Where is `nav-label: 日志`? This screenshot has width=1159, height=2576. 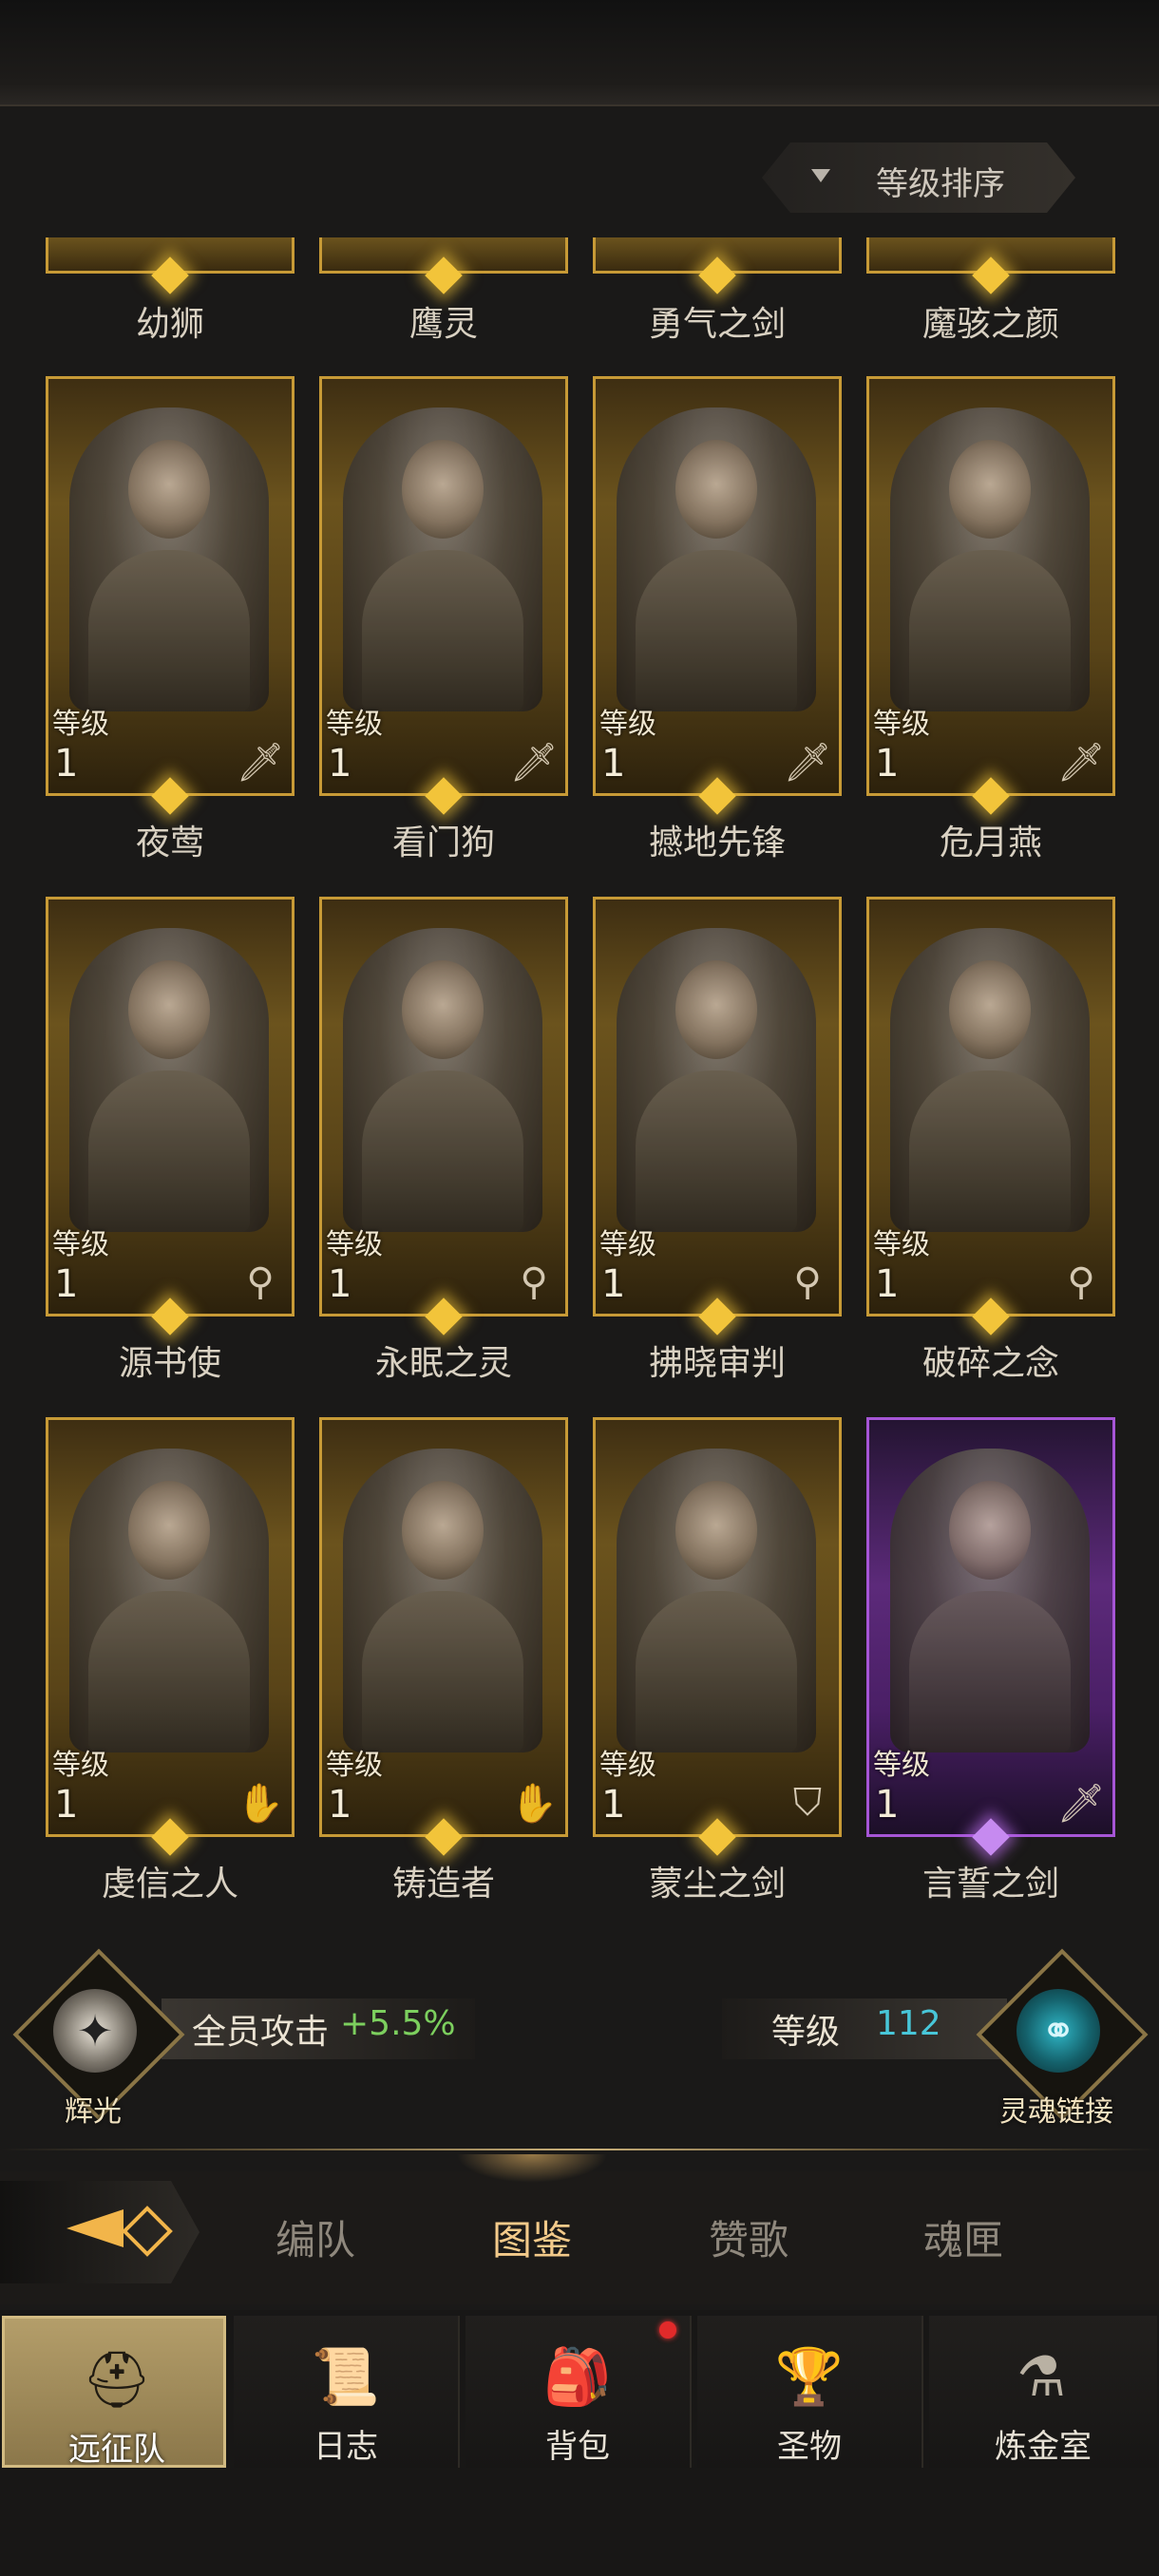 nav-label: 日志 is located at coordinates (346, 2447).